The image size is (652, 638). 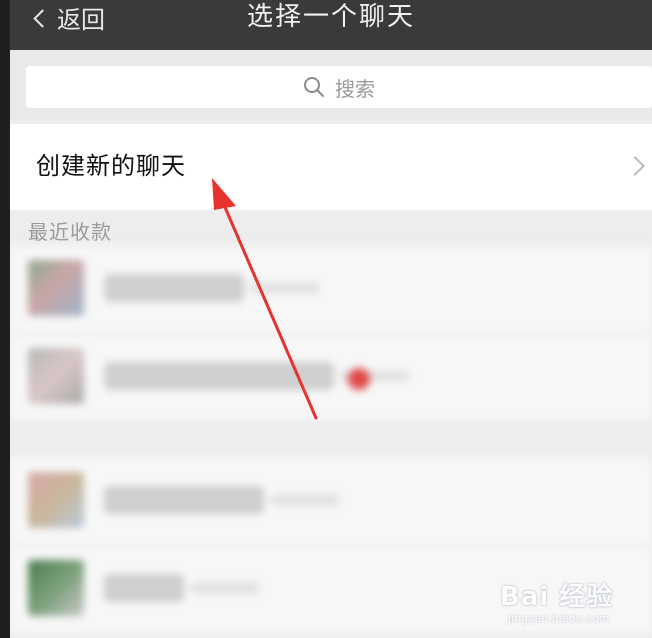 What do you see at coordinates (330, 17) in the screenshot?
I see `page-title: 选择一个聊天` at bounding box center [330, 17].